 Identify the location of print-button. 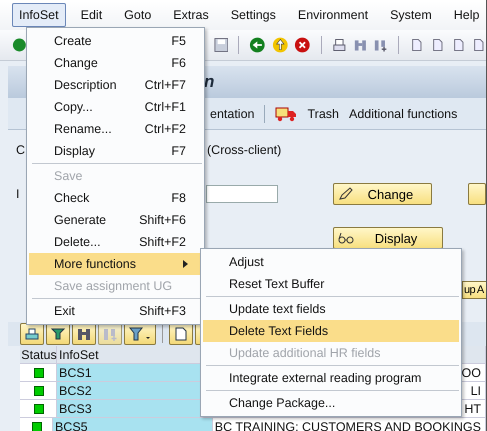
(32, 334).